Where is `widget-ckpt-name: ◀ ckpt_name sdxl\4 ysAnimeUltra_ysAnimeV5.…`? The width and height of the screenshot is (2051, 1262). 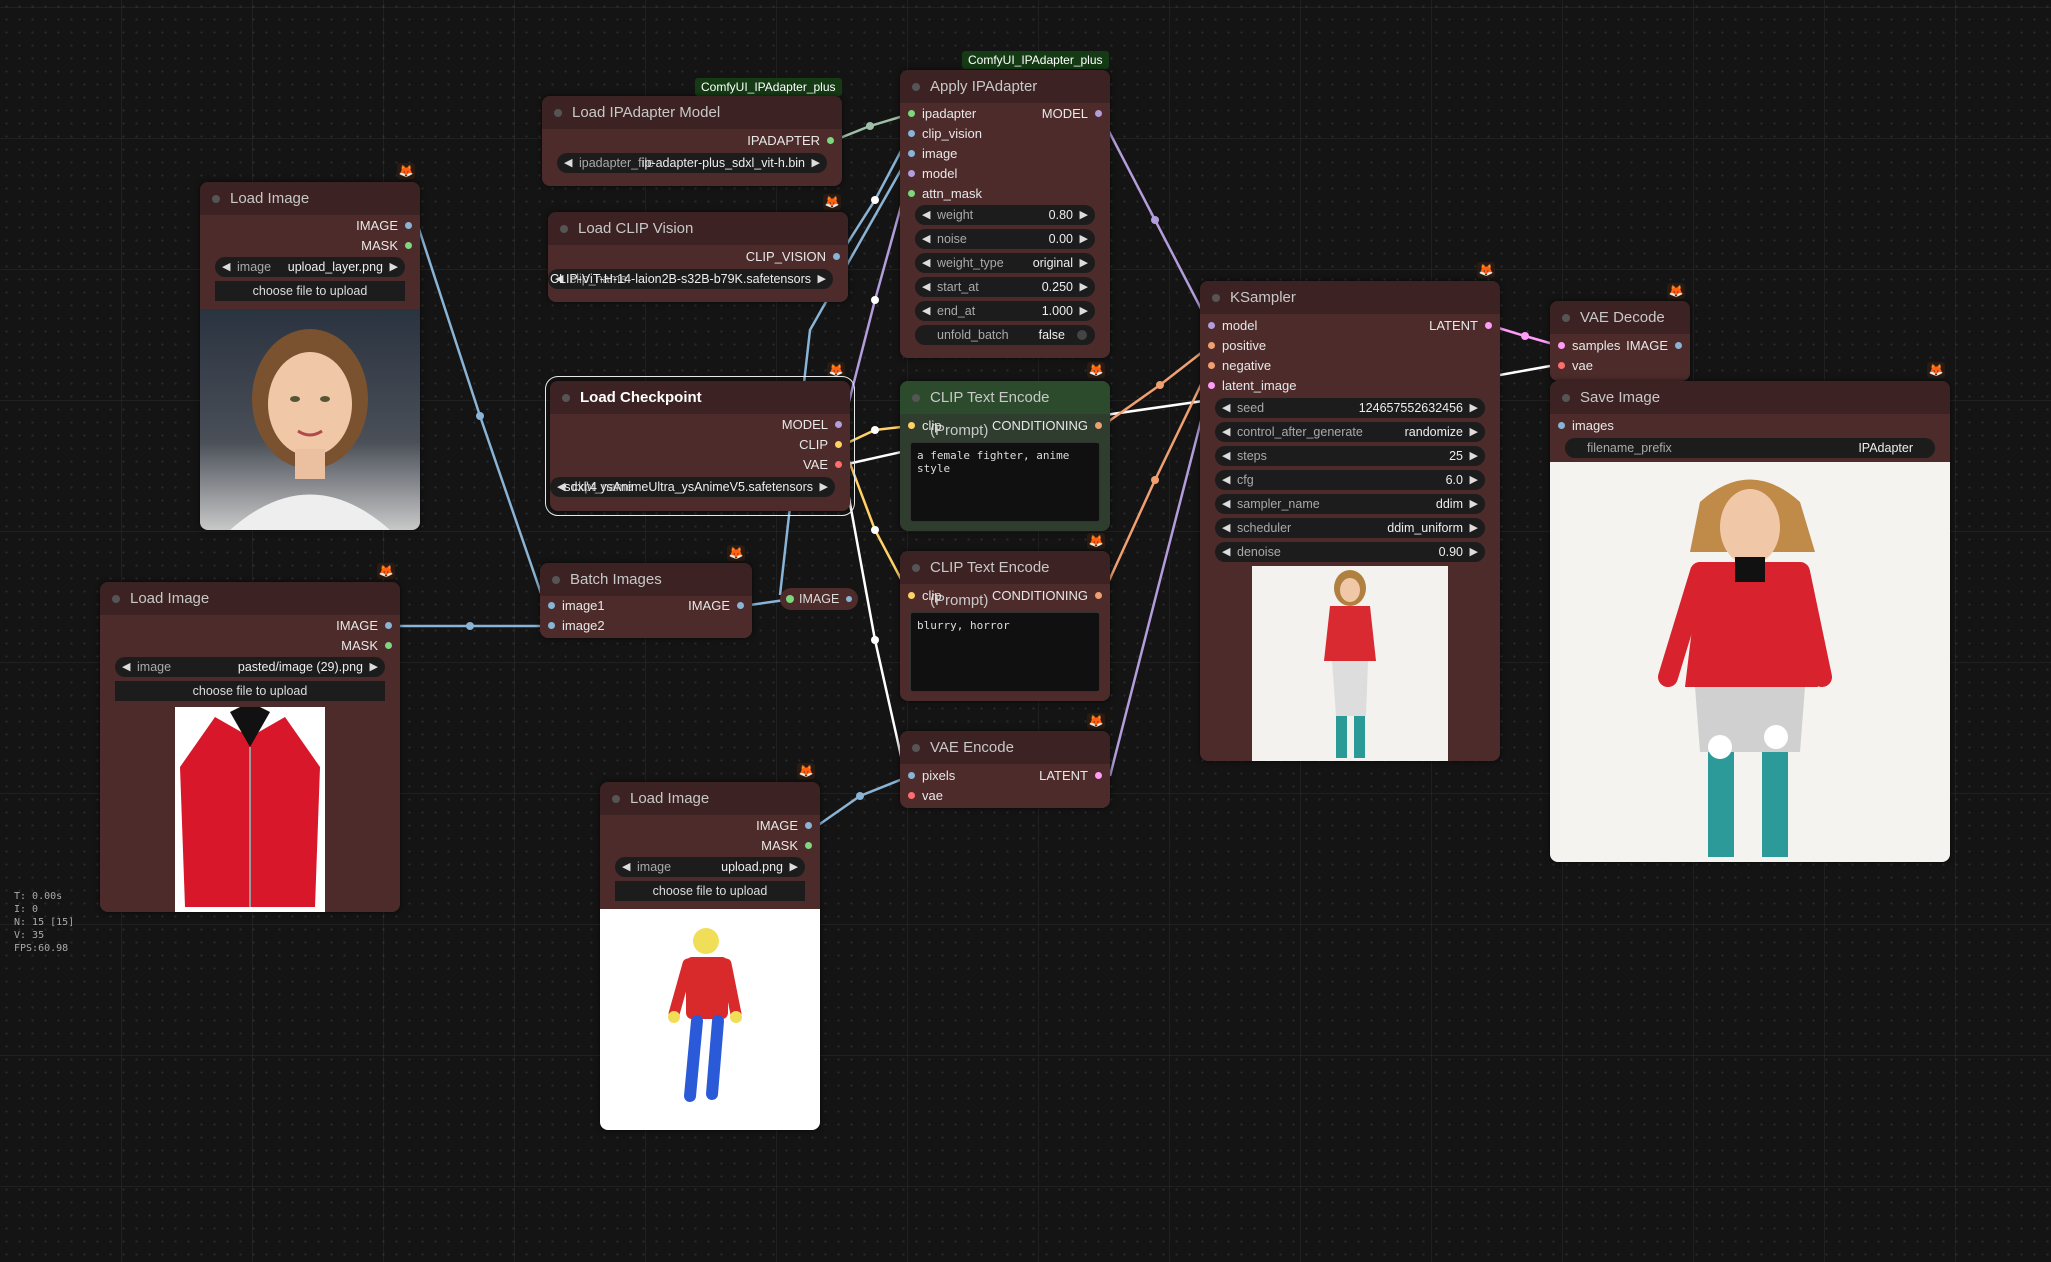
widget-ckpt-name: ◀ ckpt_name sdxl\4 ysAnimeUltra_ysAnimeV5.… is located at coordinates (692, 487).